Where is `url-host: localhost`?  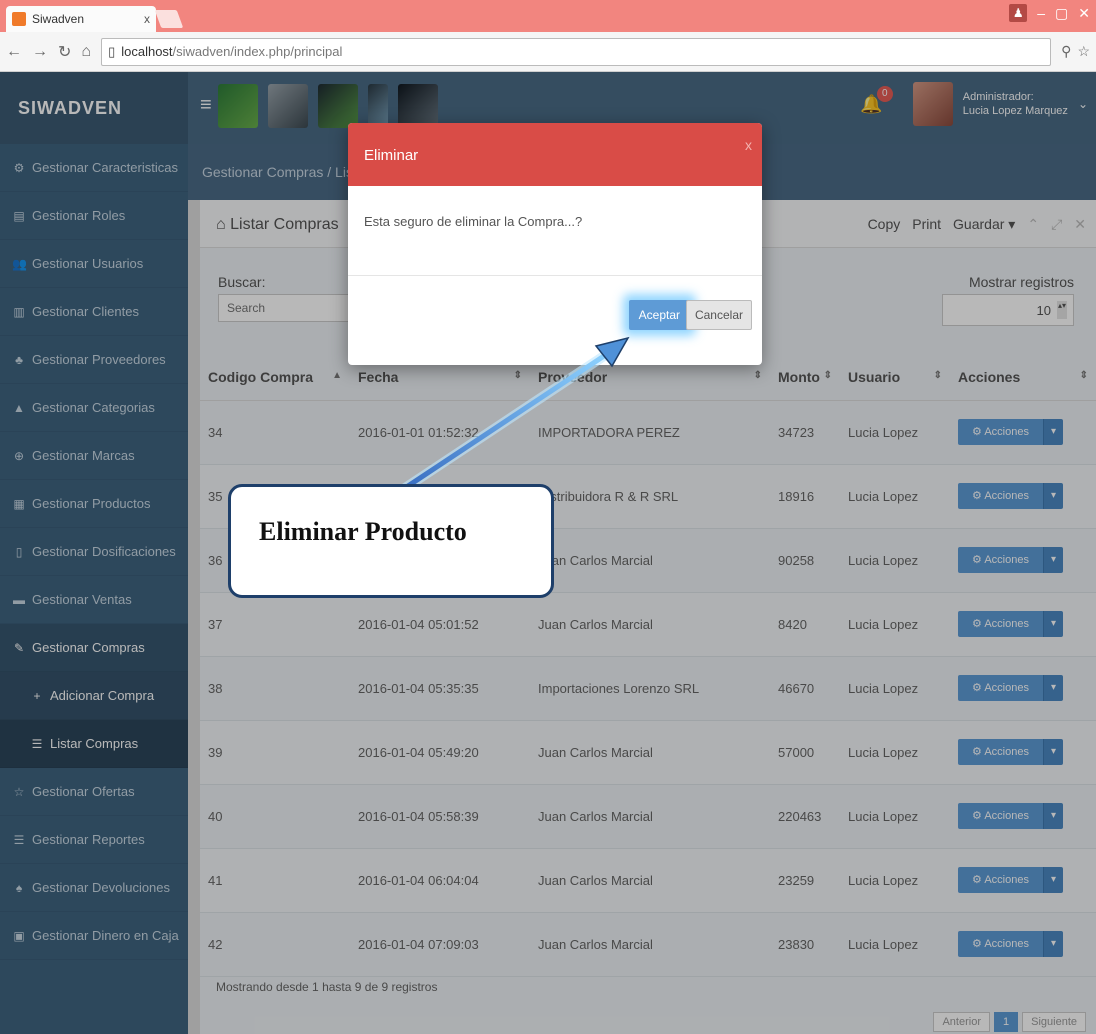 url-host: localhost is located at coordinates (147, 51).